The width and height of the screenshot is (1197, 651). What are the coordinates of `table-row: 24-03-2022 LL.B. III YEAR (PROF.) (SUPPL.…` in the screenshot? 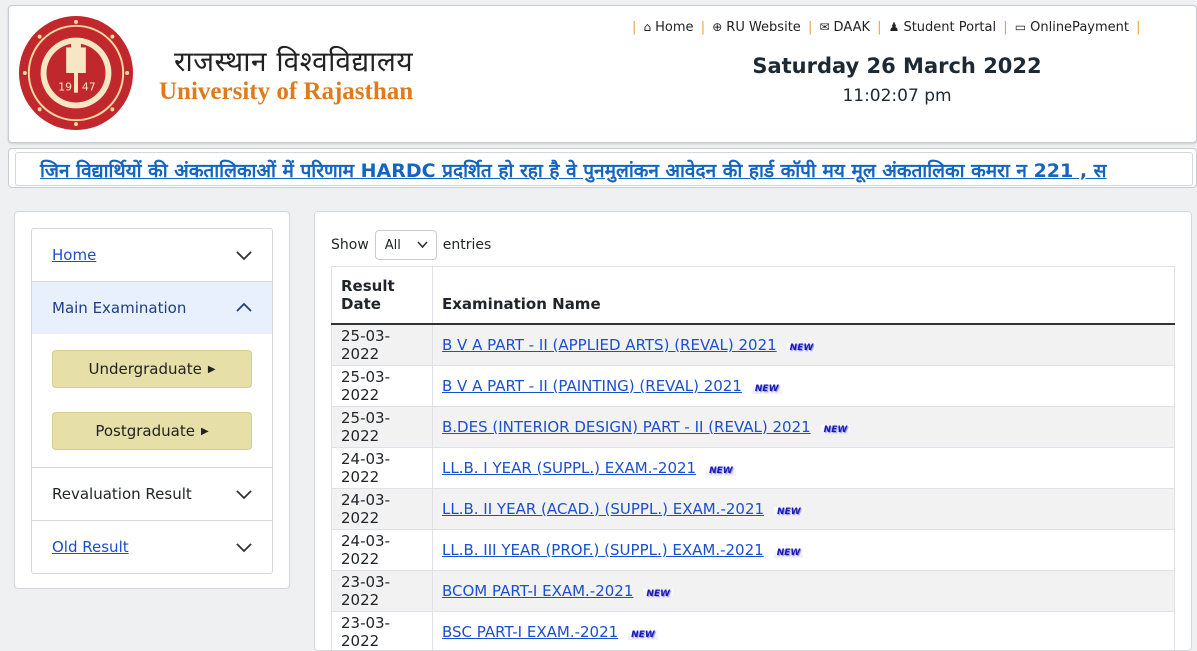 It's located at (753, 550).